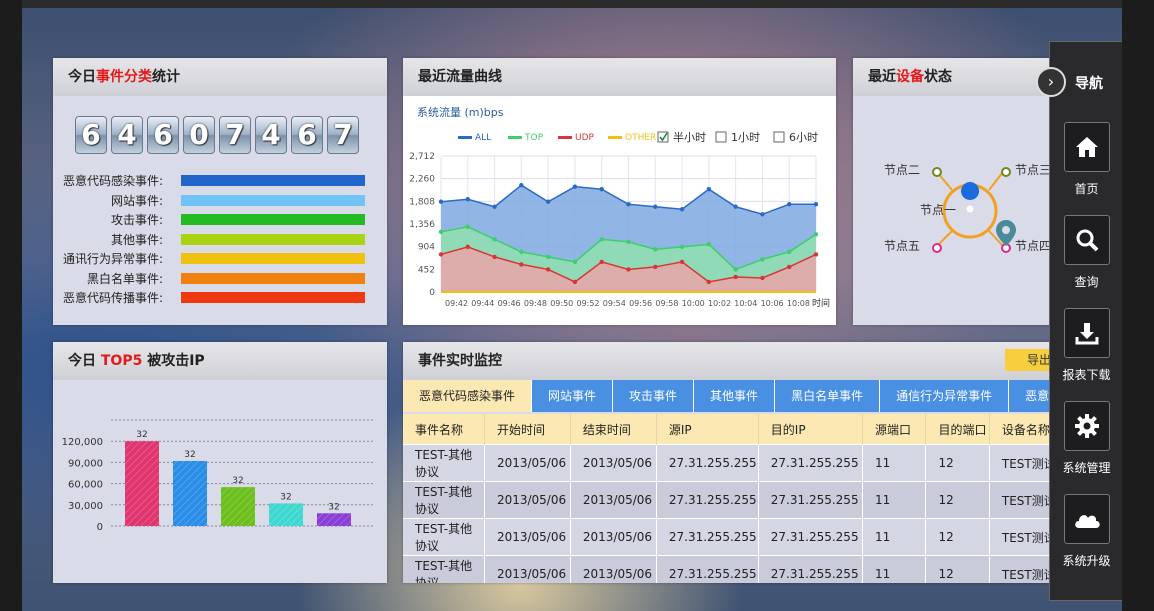 The image size is (1154, 611). What do you see at coordinates (121, 361) in the screenshot?
I see `title-highlight: TOP5` at bounding box center [121, 361].